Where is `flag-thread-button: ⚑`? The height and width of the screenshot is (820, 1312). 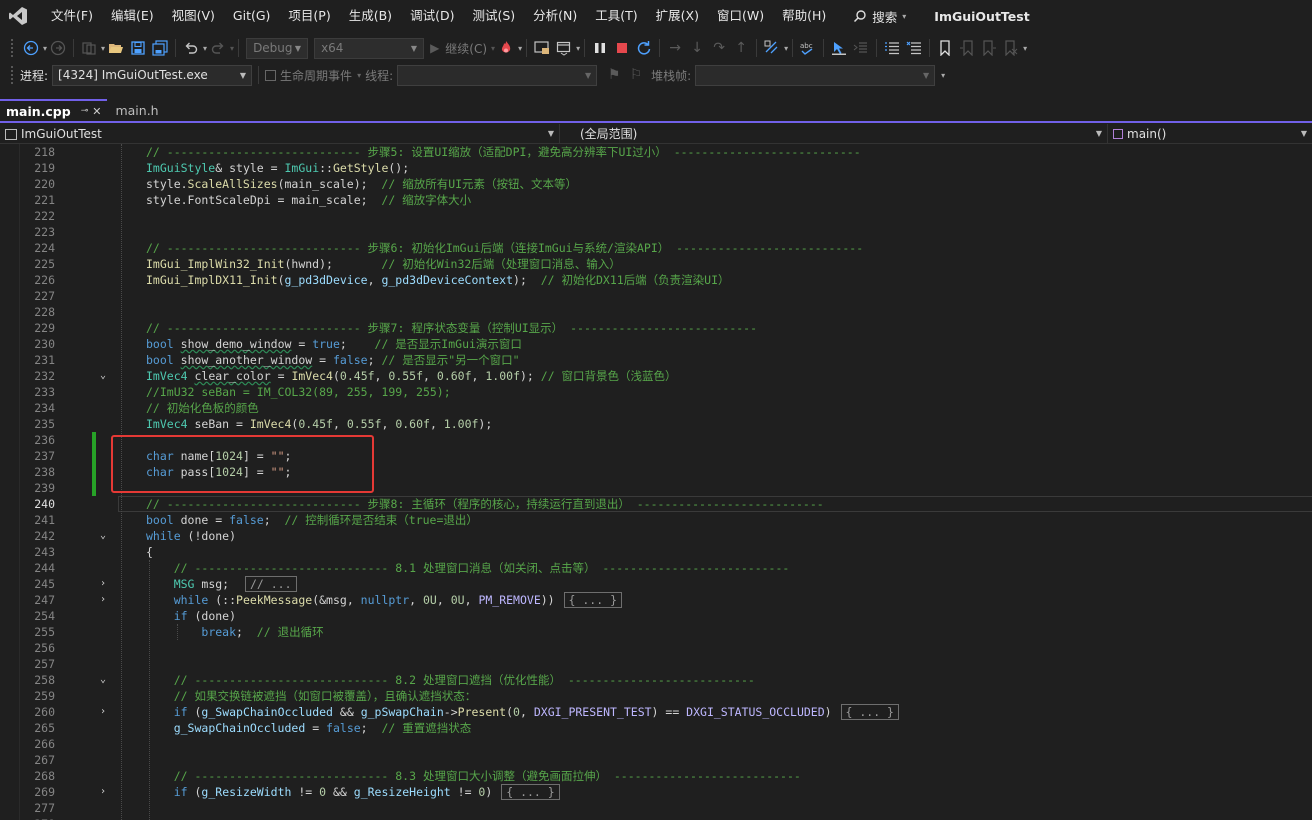 flag-thread-button: ⚑ is located at coordinates (614, 75).